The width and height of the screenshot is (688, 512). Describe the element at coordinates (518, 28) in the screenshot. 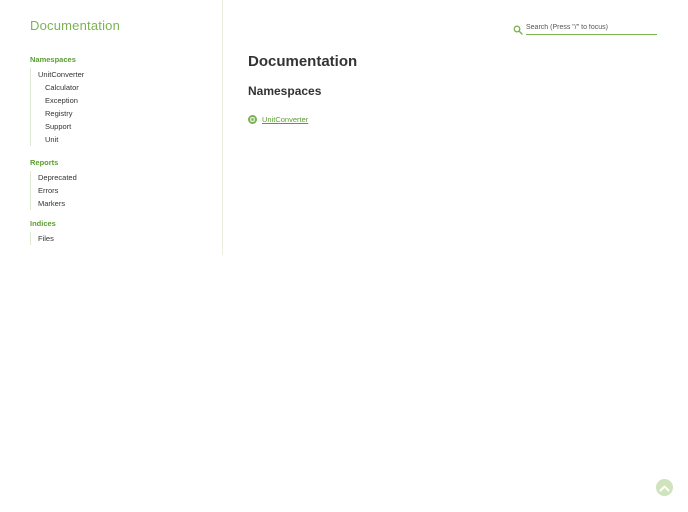

I see `search-icon` at that location.